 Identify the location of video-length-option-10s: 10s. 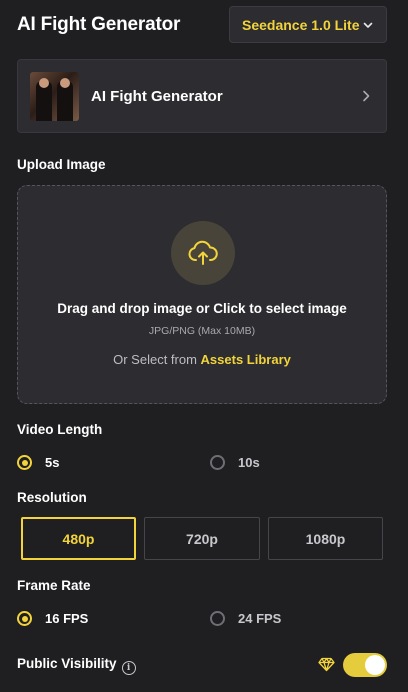
(235, 462).